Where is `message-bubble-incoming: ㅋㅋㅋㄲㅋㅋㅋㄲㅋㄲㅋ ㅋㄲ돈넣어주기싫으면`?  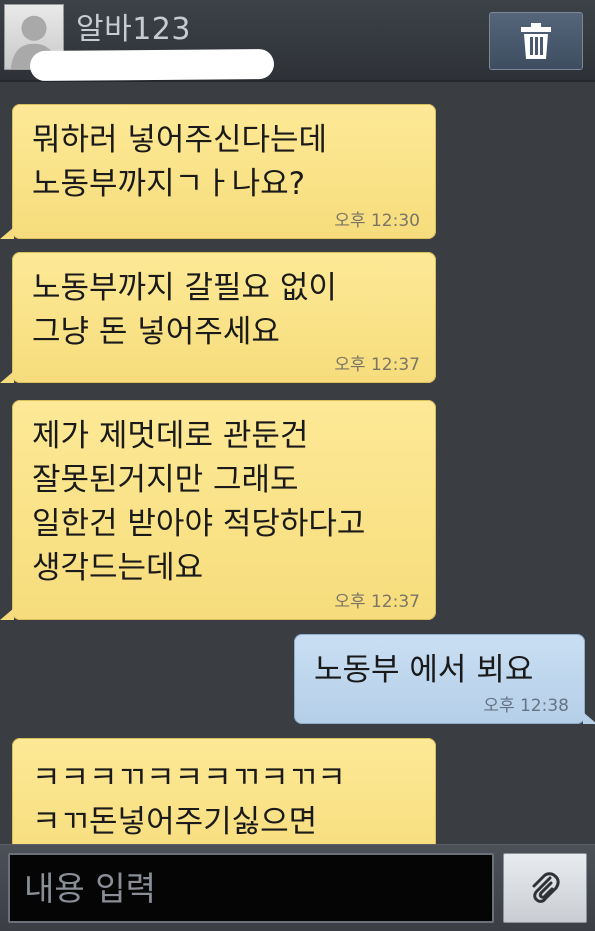
message-bubble-incoming: ㅋㅋㅋㄲㅋㅋㅋㄲㅋㄲㅋ ㅋㄲ돈넣어주기싫으면 is located at coordinates (224, 791).